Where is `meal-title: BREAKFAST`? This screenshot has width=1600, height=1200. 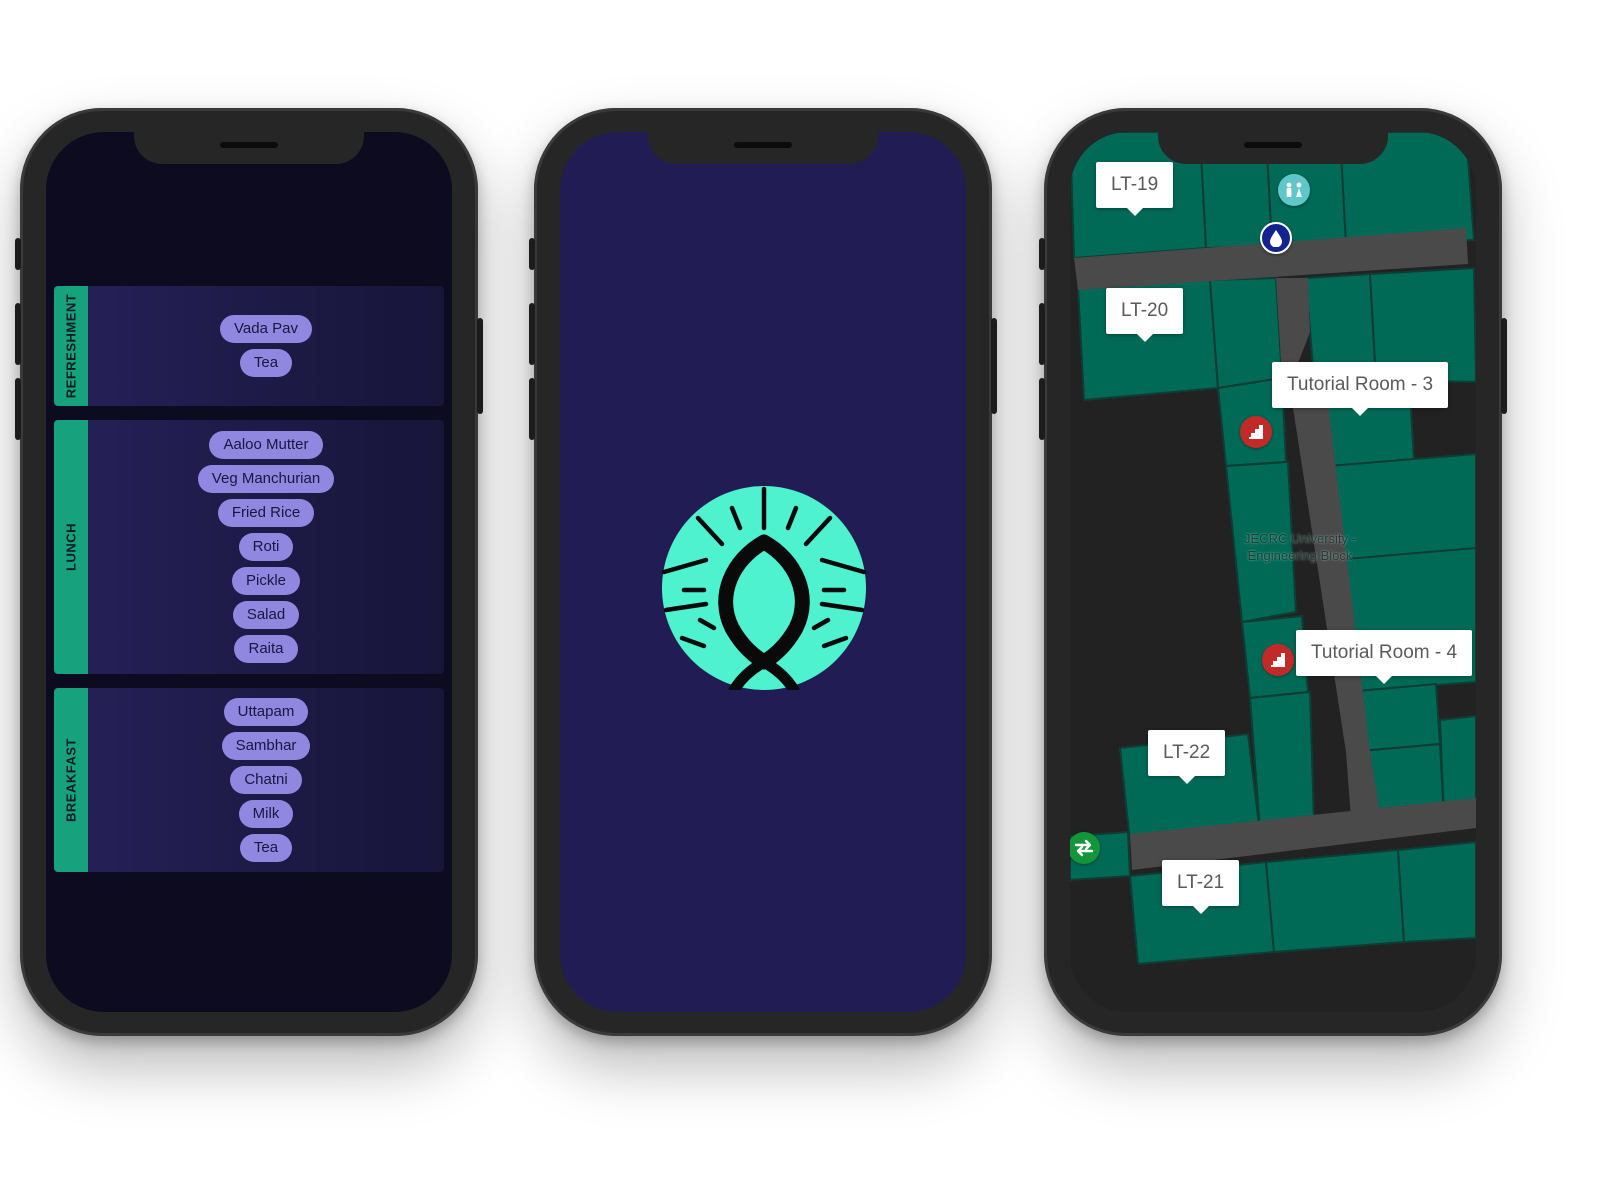 meal-title: BREAKFAST is located at coordinates (71, 780).